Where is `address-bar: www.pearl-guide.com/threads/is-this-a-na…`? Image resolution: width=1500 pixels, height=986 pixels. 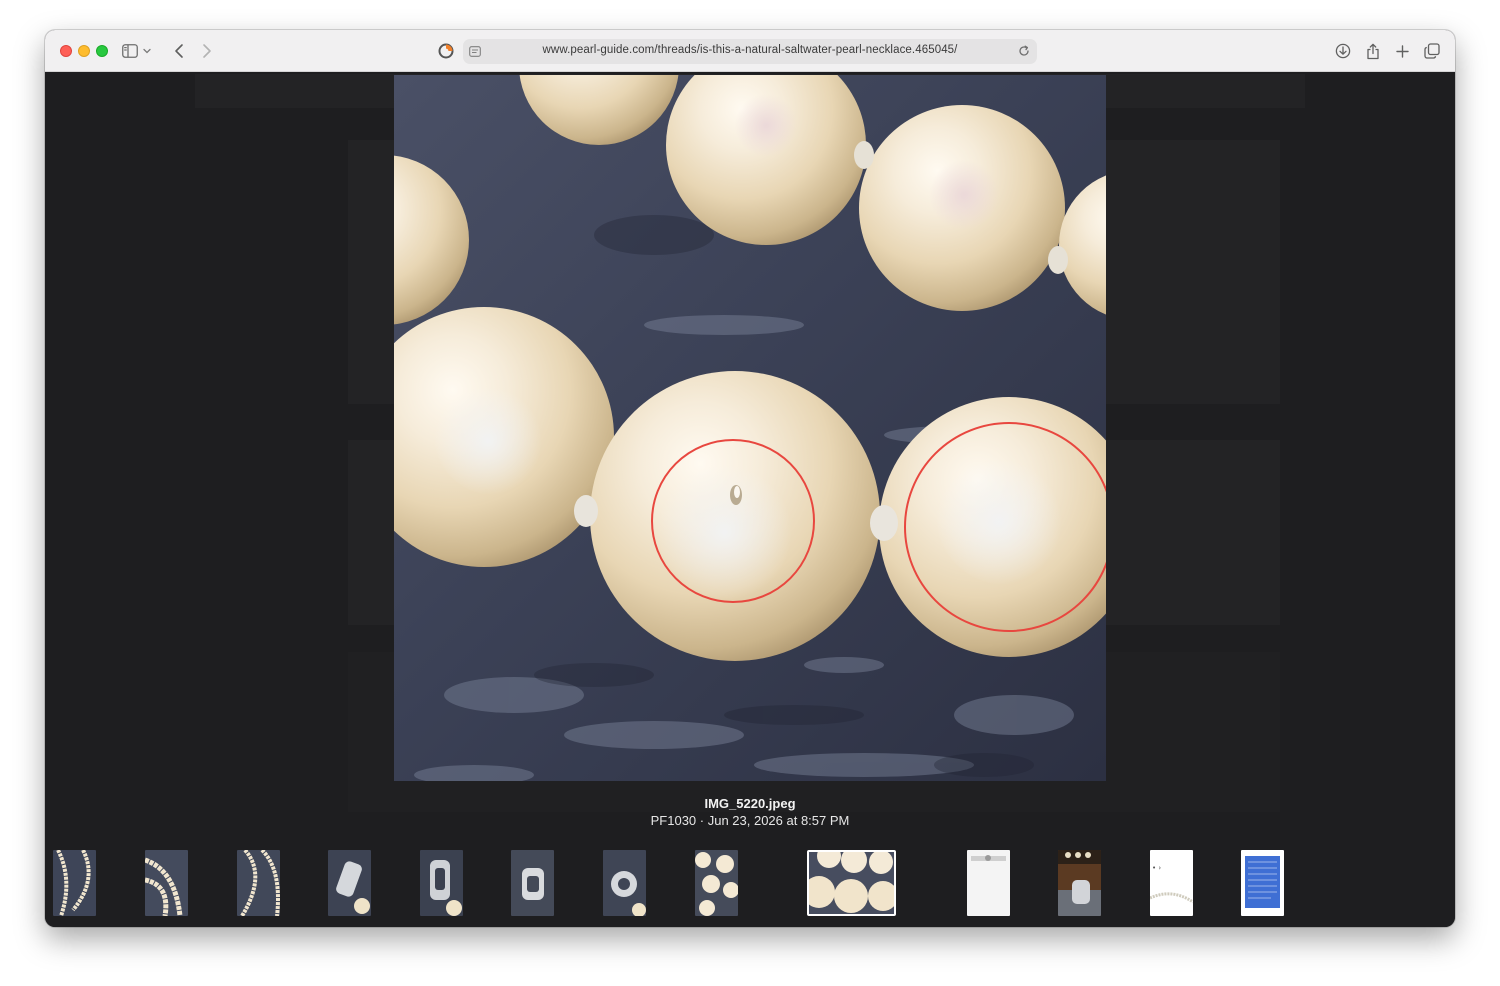
address-bar: www.pearl-guide.com/threads/is-this-a-na… is located at coordinates (750, 51).